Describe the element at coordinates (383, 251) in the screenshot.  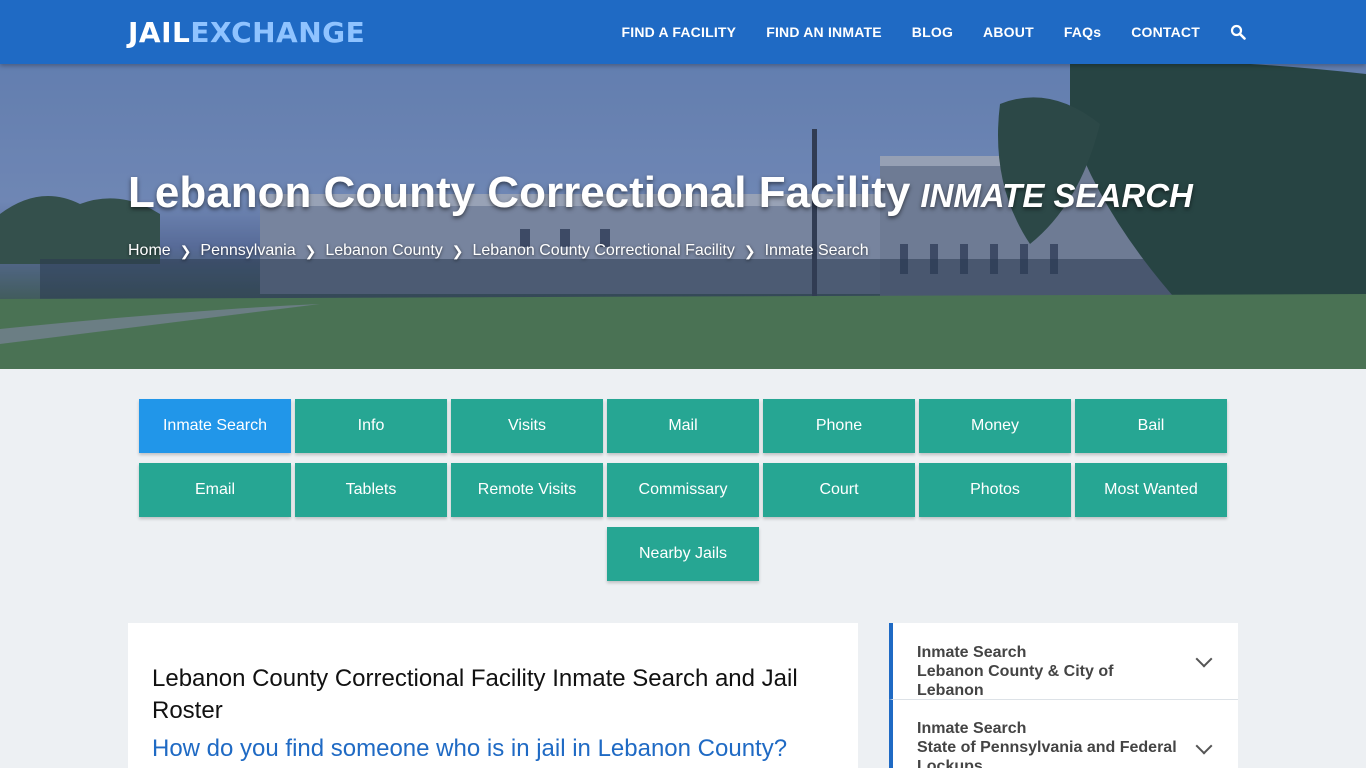
I see `breadcrumb-county: Lebanon County` at that location.